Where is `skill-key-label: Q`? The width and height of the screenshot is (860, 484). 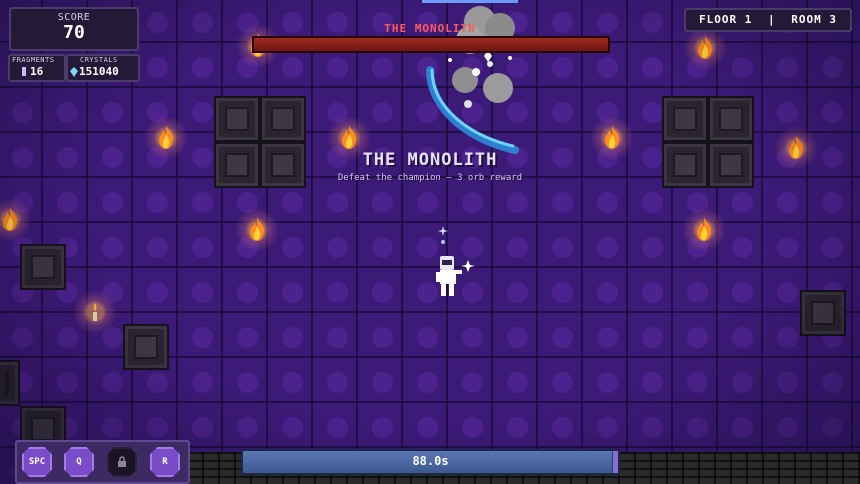 skill-key-label: Q is located at coordinates (79, 462).